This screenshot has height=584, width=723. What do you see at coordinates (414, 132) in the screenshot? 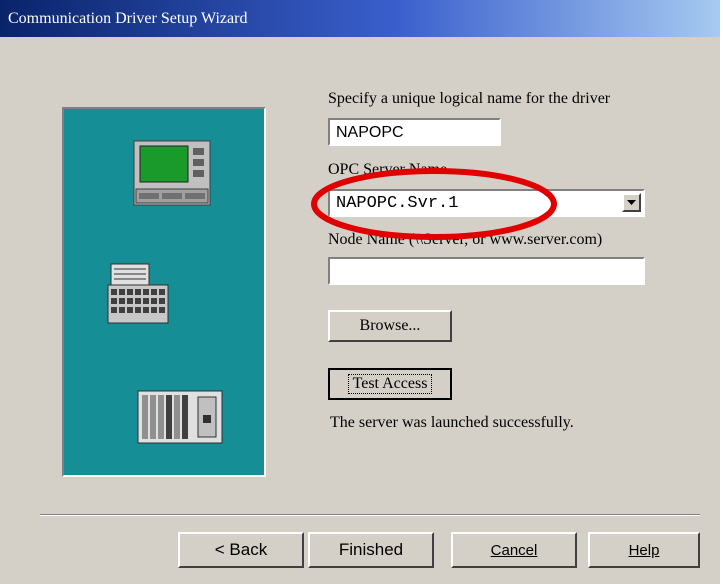
I see `logical-name-input: NAPOPC` at bounding box center [414, 132].